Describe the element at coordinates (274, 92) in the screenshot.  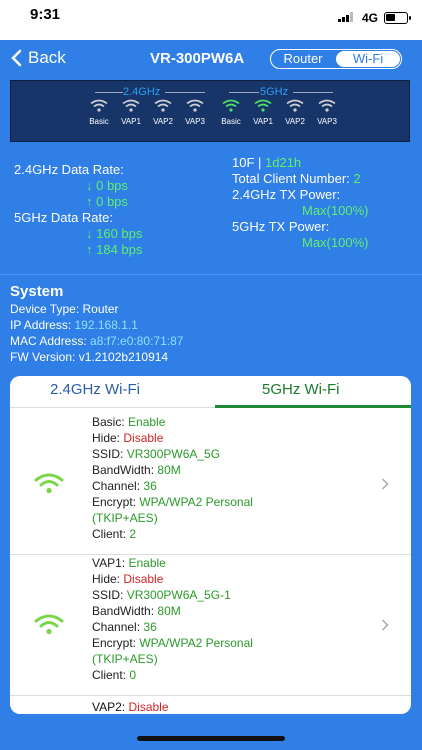
I see `band-label-5: 5GHz` at that location.